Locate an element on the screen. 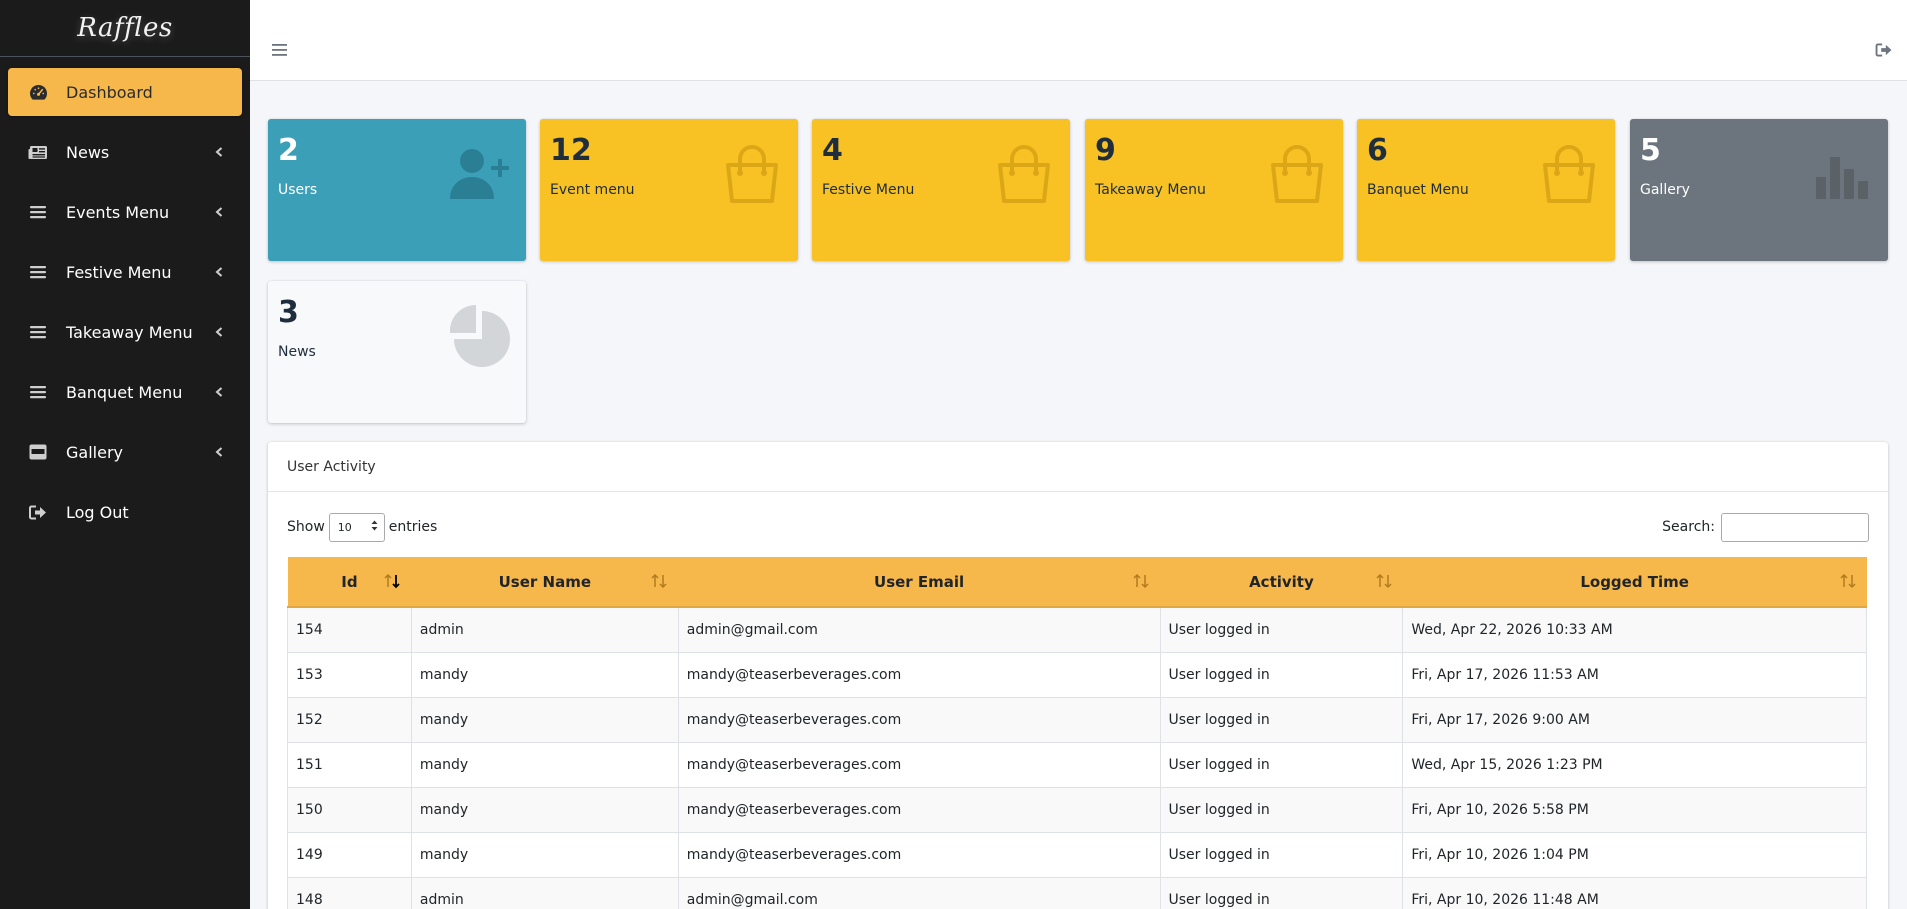  stat-count: 4 is located at coordinates (832, 150).